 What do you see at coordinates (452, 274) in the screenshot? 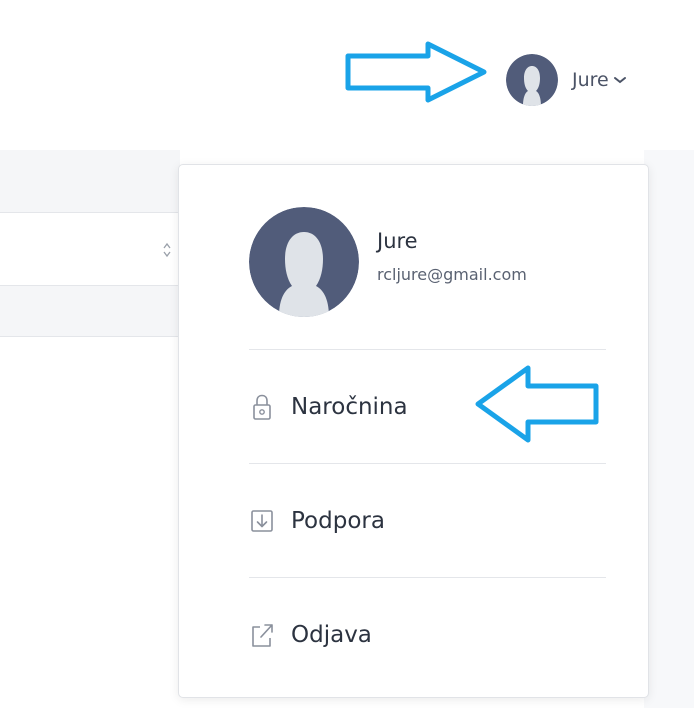
I see `profile-email: rcljure@gmail.com` at bounding box center [452, 274].